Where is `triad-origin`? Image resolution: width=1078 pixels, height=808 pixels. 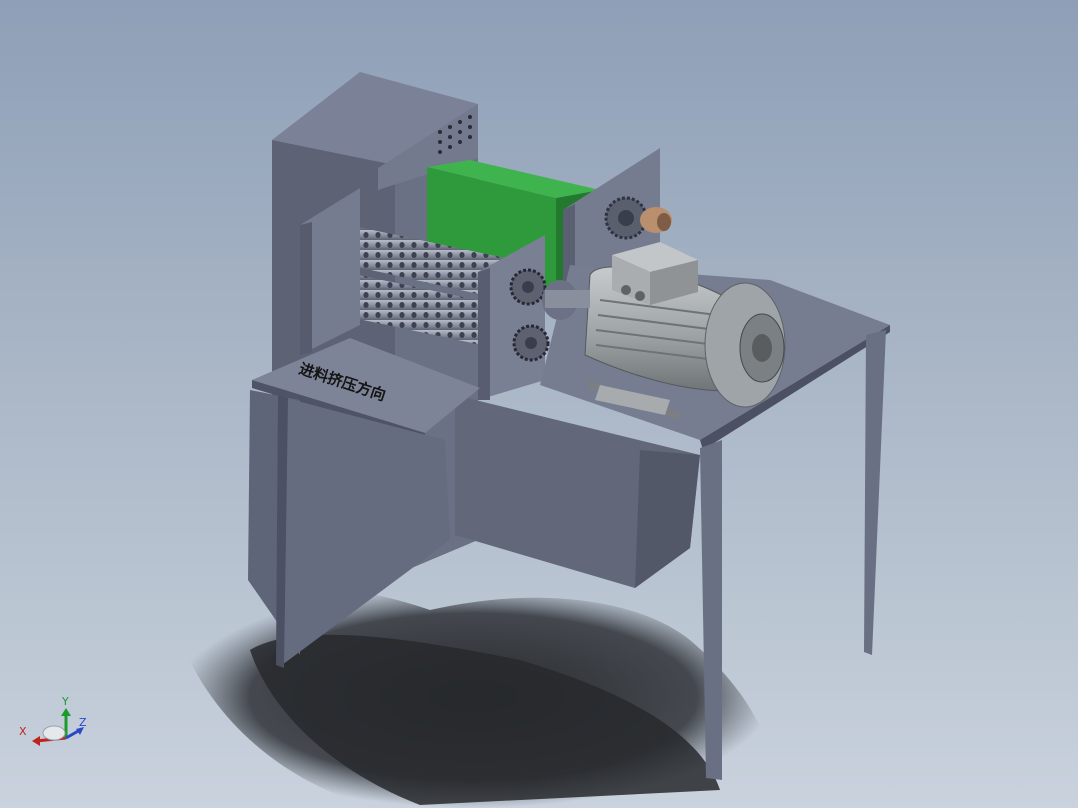 triad-origin is located at coordinates (54, 733).